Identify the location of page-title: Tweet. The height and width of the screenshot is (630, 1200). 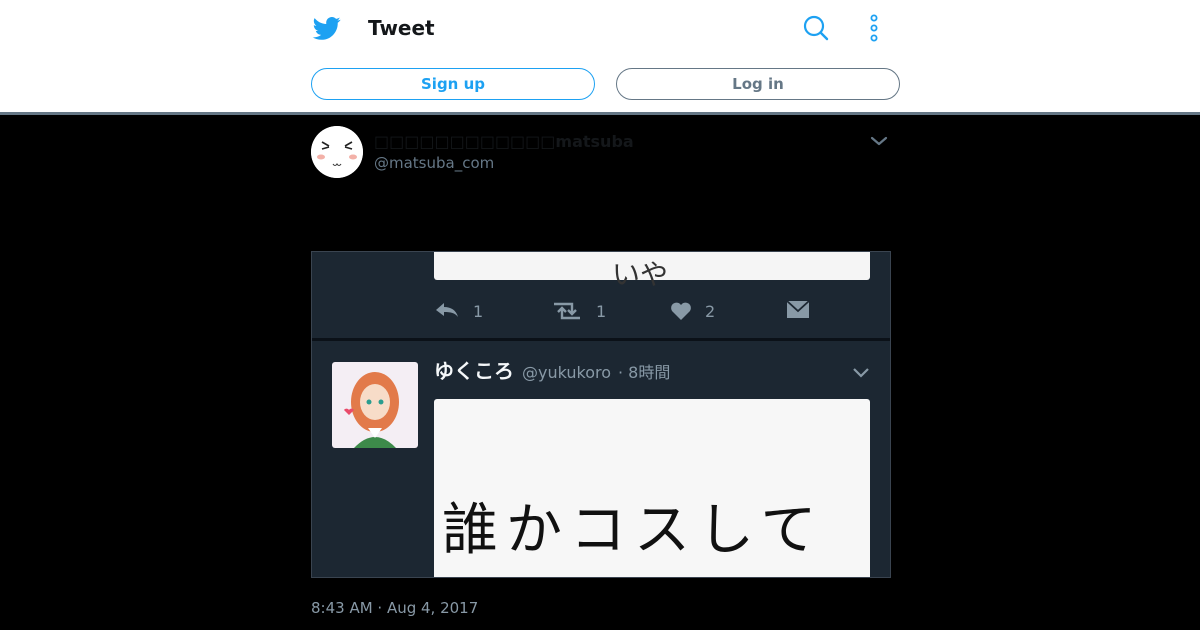
(401, 28).